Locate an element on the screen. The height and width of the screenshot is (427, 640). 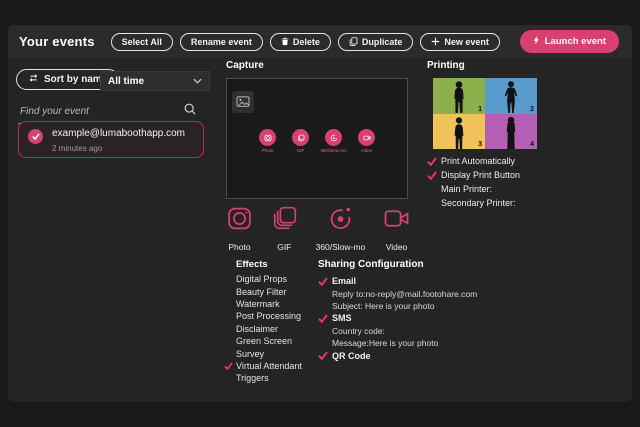
effects-item-label: Watermark is located at coordinates (258, 303).